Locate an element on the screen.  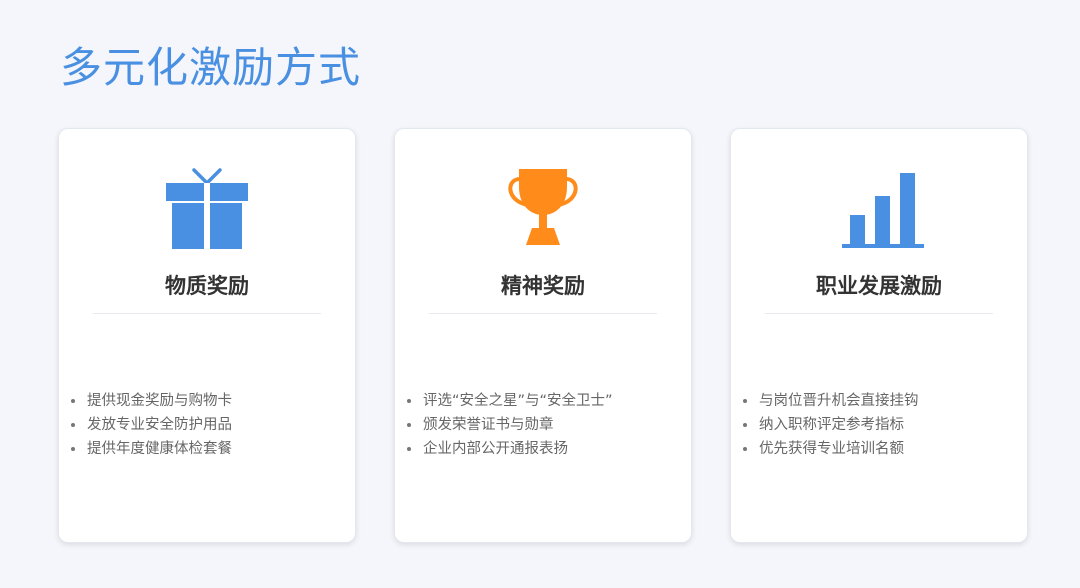
list-item: 发放专业安全防护用品 is located at coordinates (150, 425).